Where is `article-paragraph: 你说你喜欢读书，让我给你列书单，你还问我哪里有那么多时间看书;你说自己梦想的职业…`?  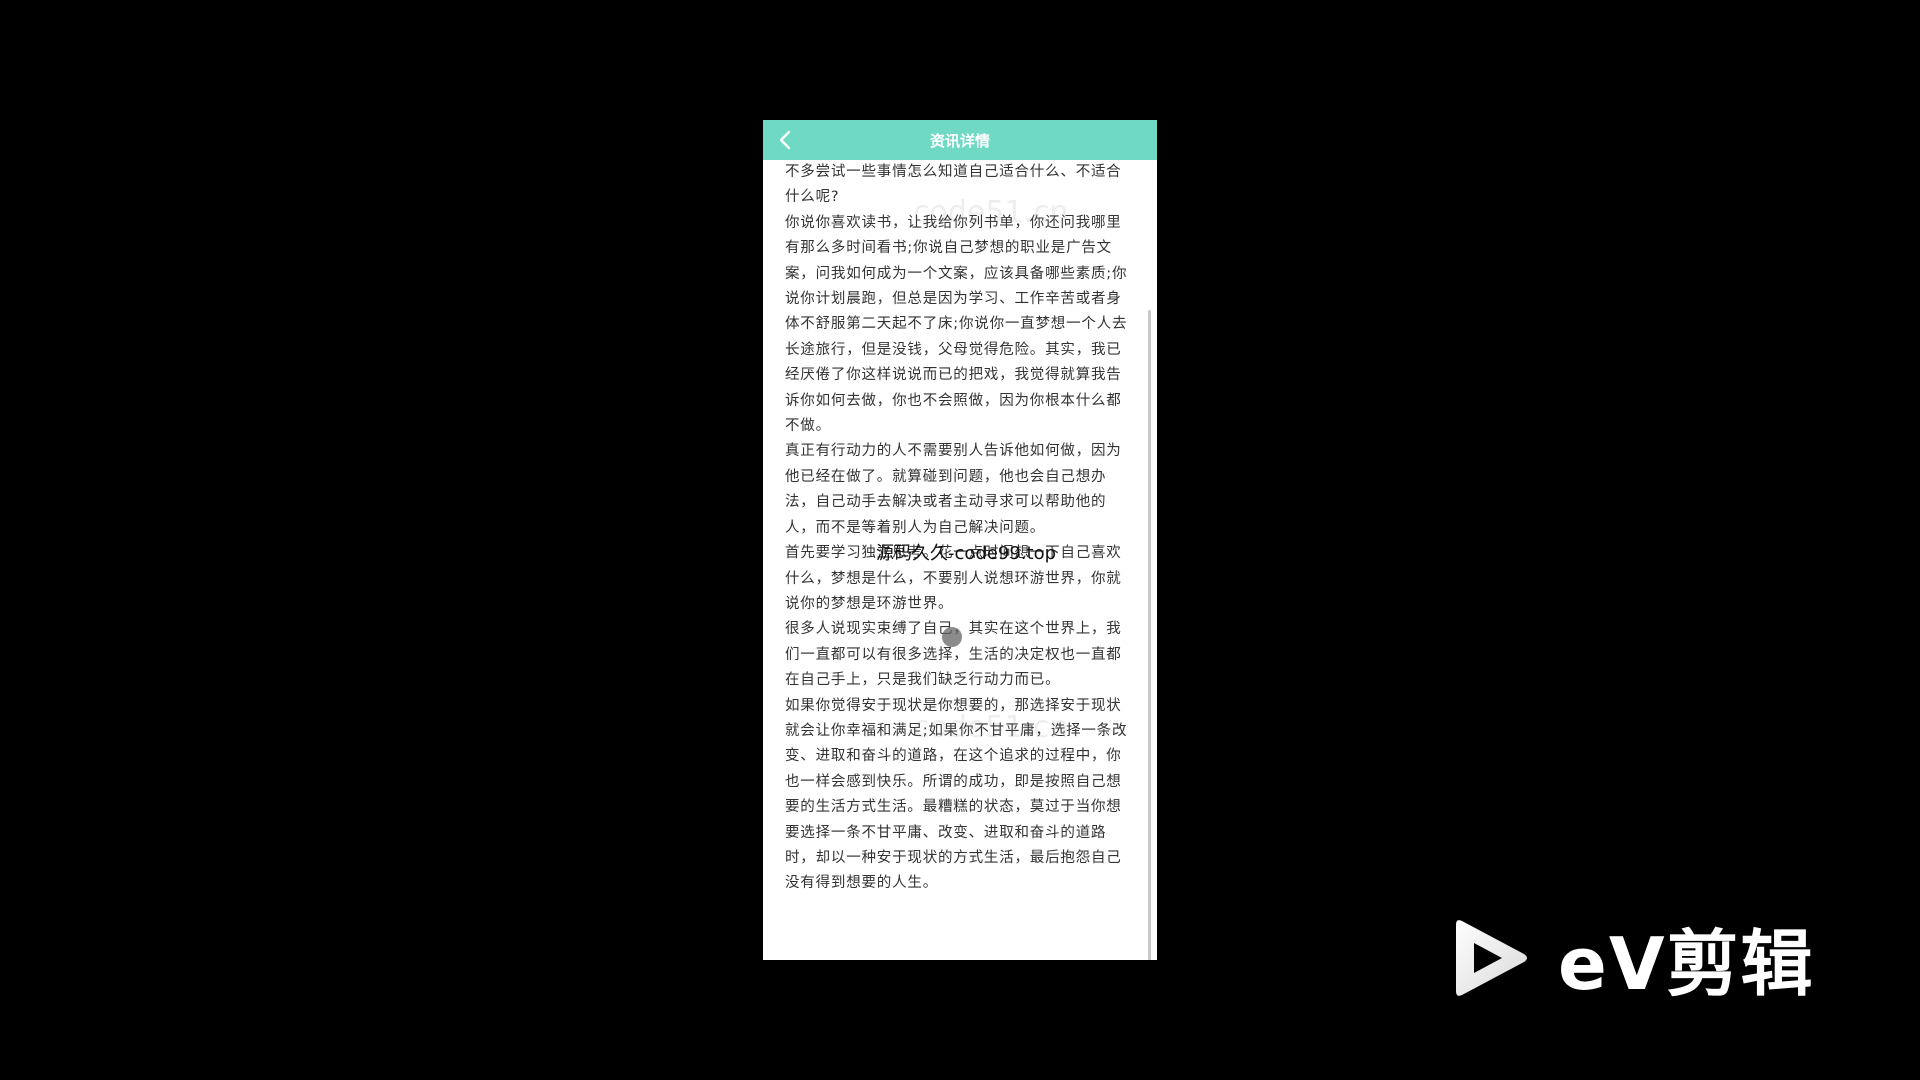 article-paragraph: 你说你喜欢读书，让我给你列书单，你还问我哪里有那么多时间看书;你说自己梦想的职业… is located at coordinates (956, 324).